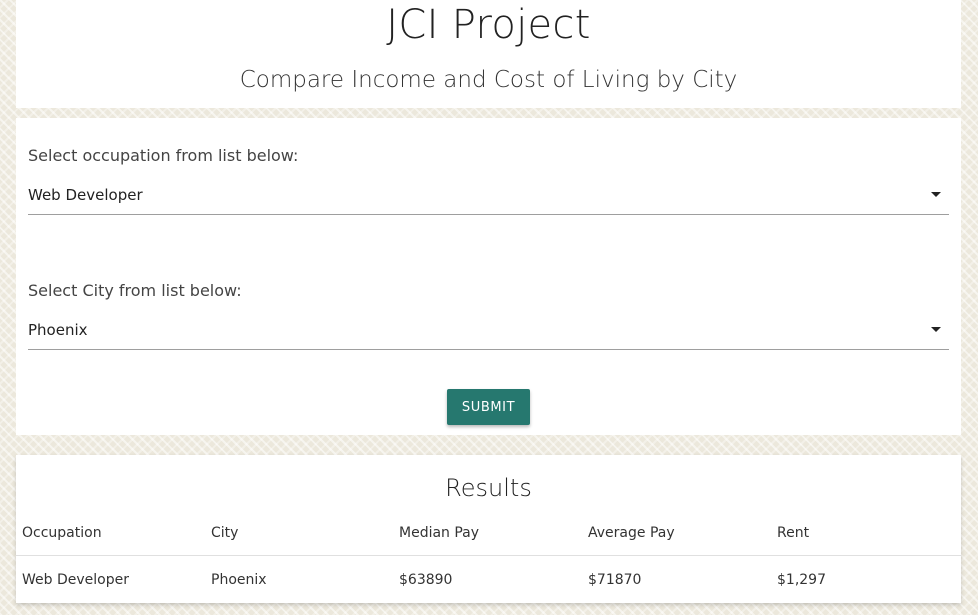  Describe the element at coordinates (793, 533) in the screenshot. I see `column-header-rent: Rent` at that location.